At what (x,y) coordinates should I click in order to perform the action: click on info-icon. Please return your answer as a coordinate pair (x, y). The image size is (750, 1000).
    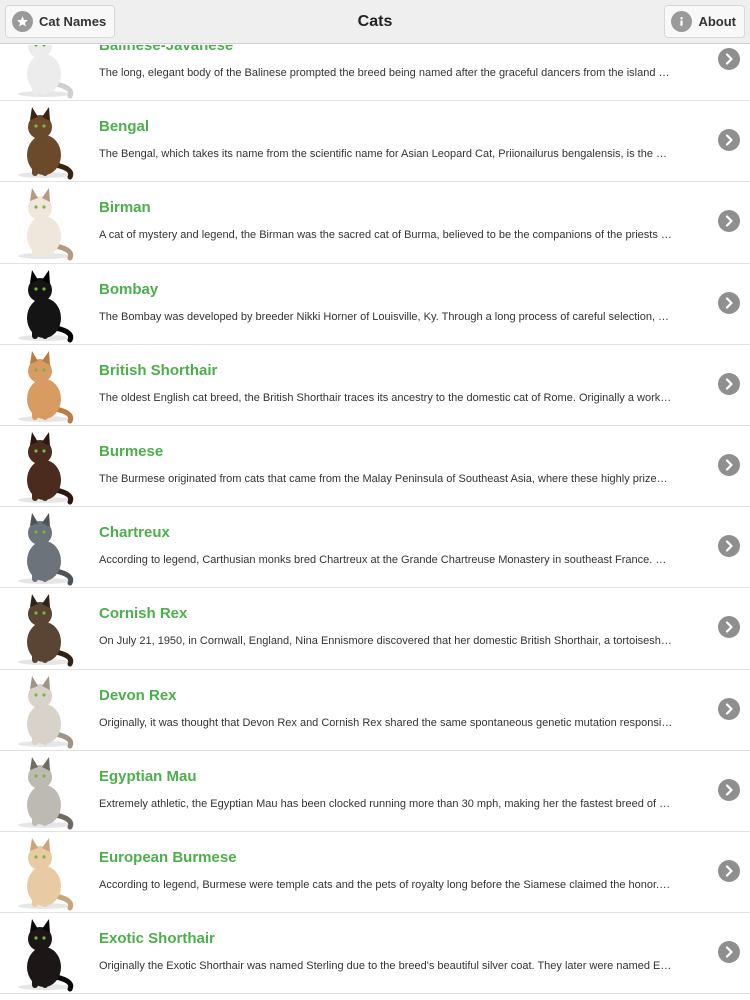
    Looking at the image, I should click on (682, 21).